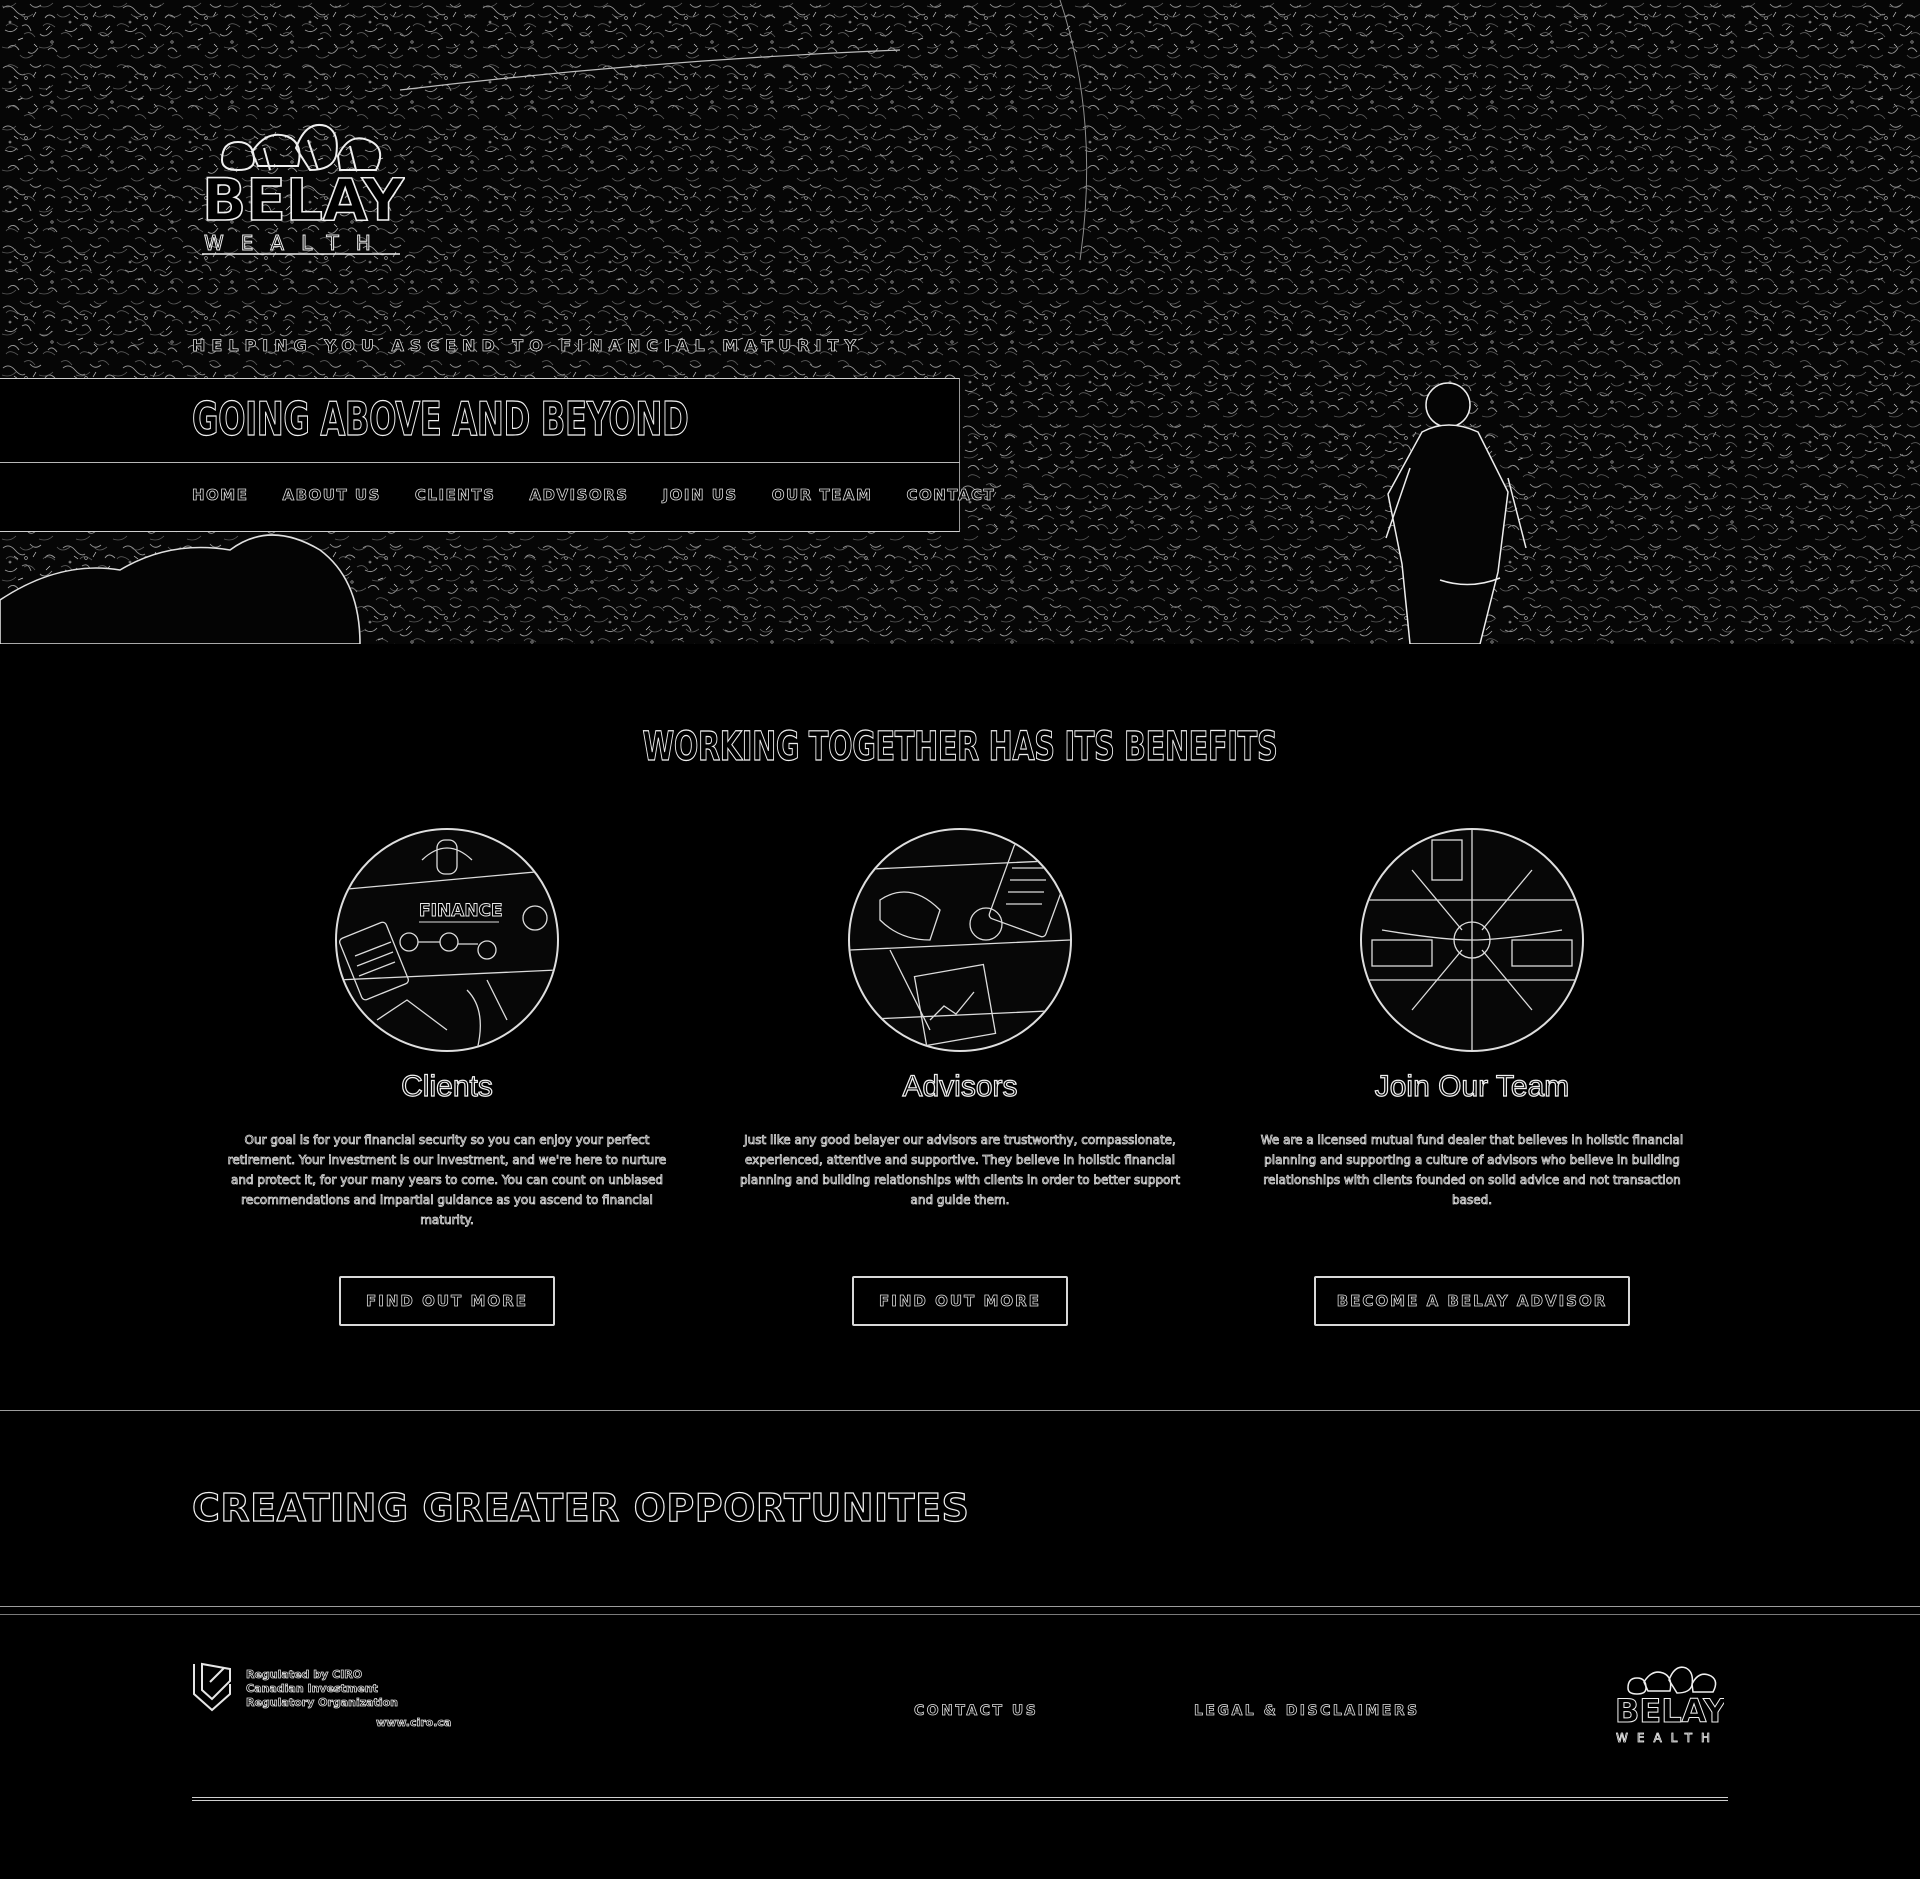  I want to click on become-advisor-button: BECOME A BELAY ADVISOR, so click(1472, 1301).